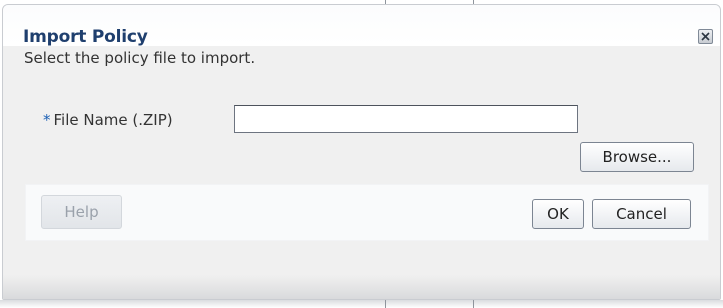  What do you see at coordinates (113, 120) in the screenshot?
I see `file-name-label-text: File Name (.ZIP)` at bounding box center [113, 120].